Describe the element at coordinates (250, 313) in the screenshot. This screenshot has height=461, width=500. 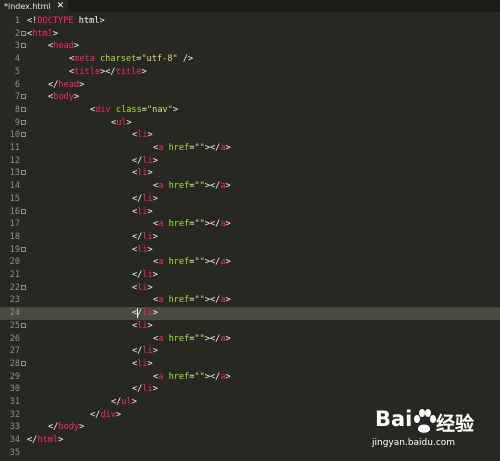
I see `code-line: 24 </li>` at that location.